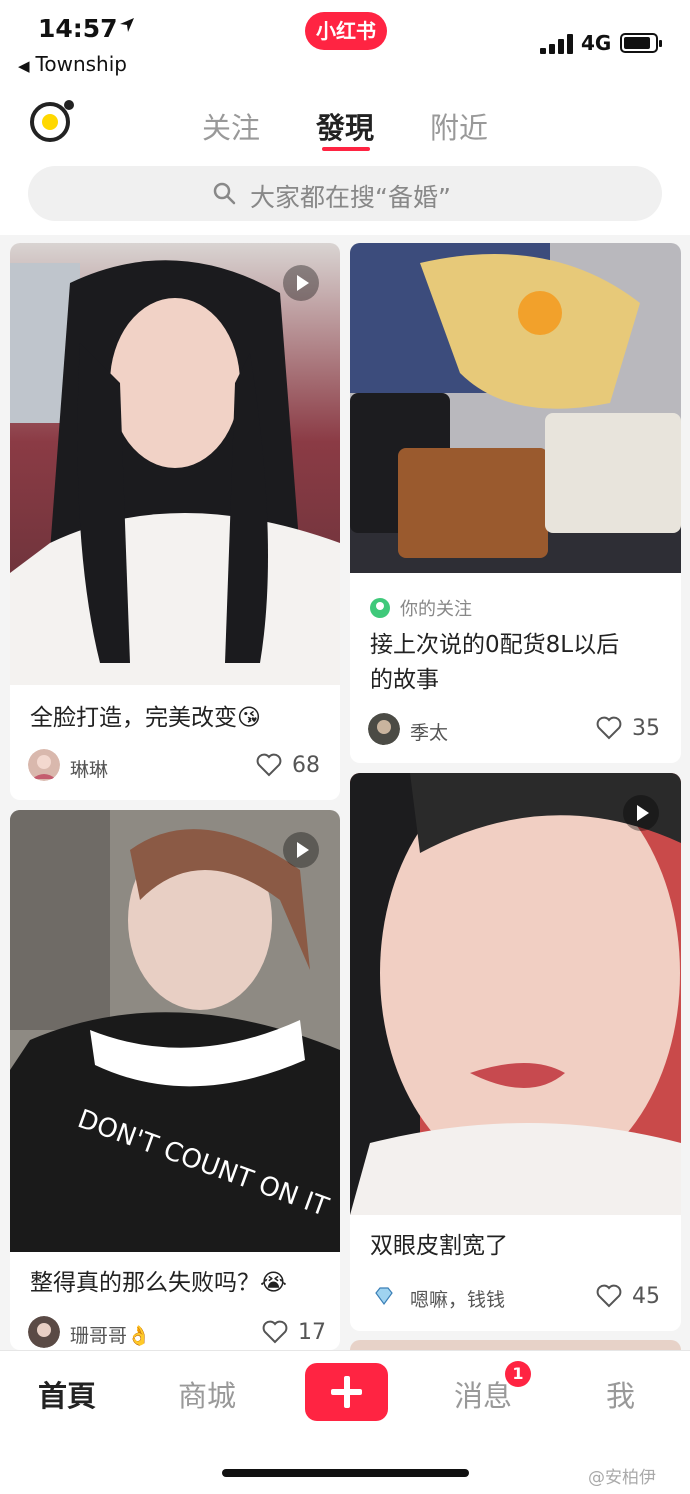  Describe the element at coordinates (231, 126) in the screenshot. I see `tab-following: 关注` at that location.